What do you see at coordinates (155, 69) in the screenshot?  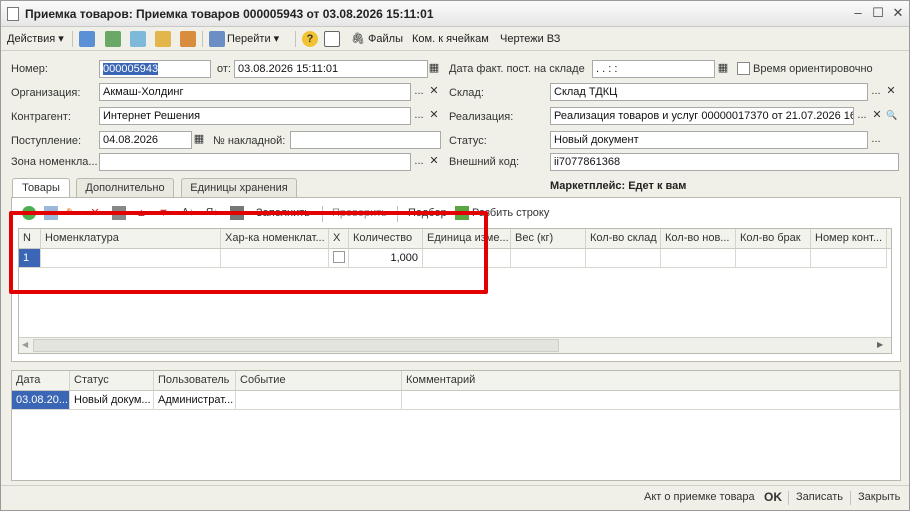 I see `number-field: 000005943` at bounding box center [155, 69].